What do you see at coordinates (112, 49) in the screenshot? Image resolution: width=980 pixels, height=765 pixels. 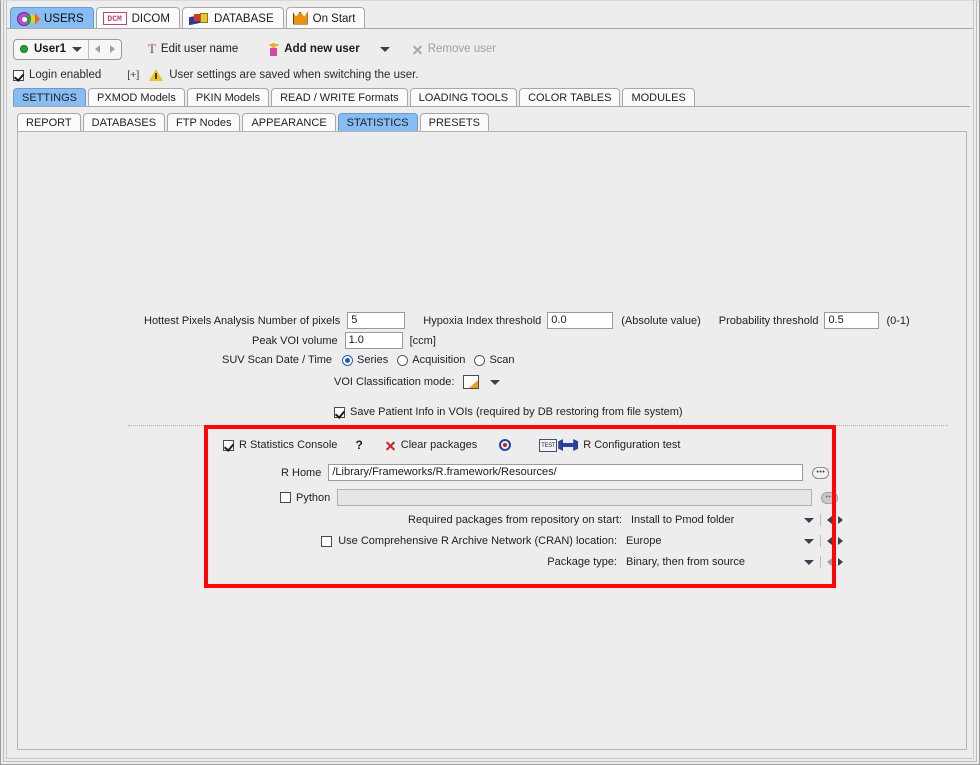 I see `next-user-icon` at bounding box center [112, 49].